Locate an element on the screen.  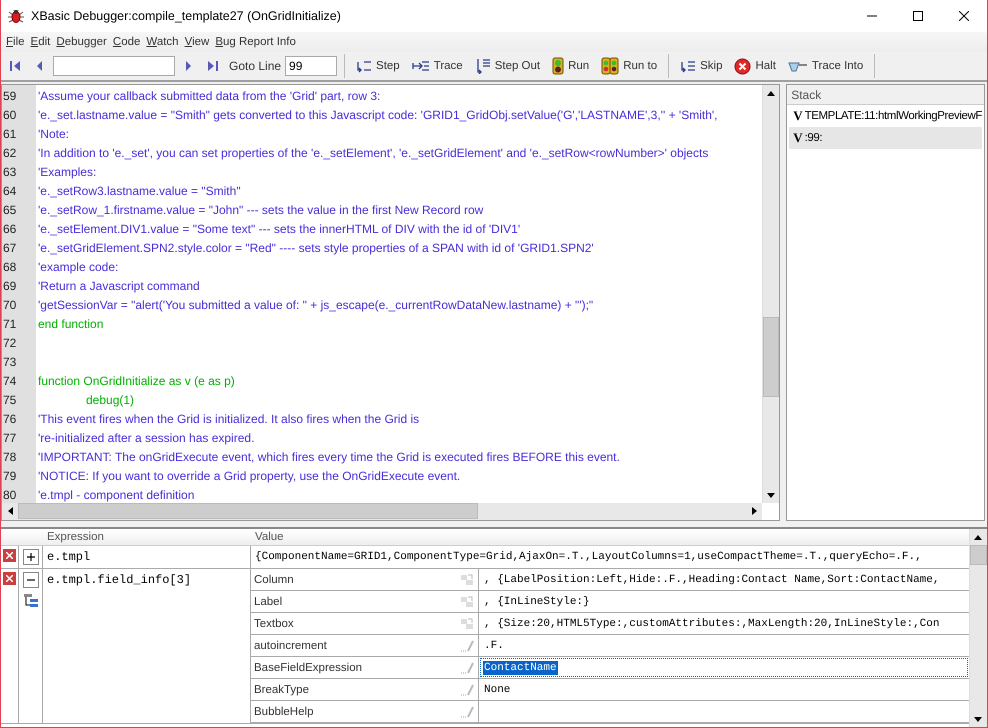
line-number: 70 is located at coordinates (10, 305).